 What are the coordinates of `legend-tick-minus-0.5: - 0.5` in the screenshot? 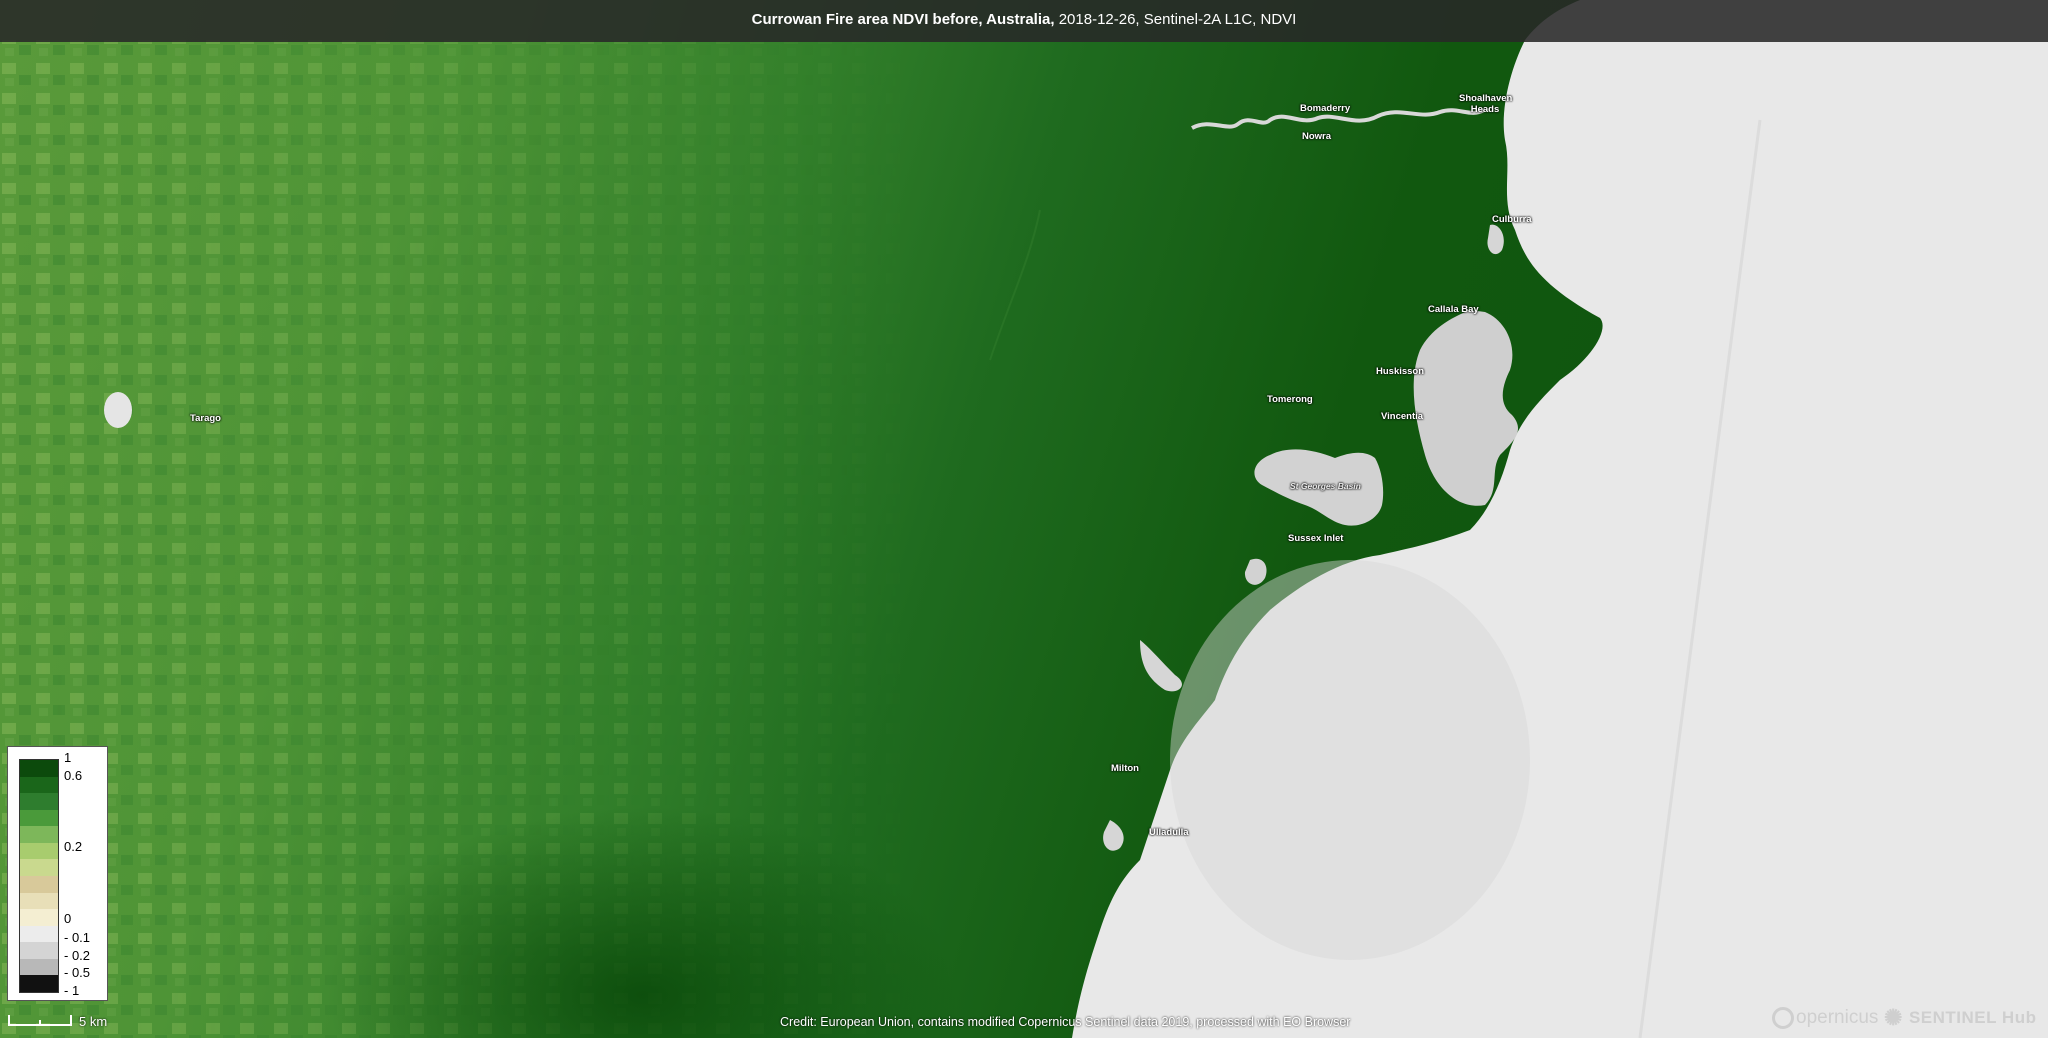 It's located at (77, 972).